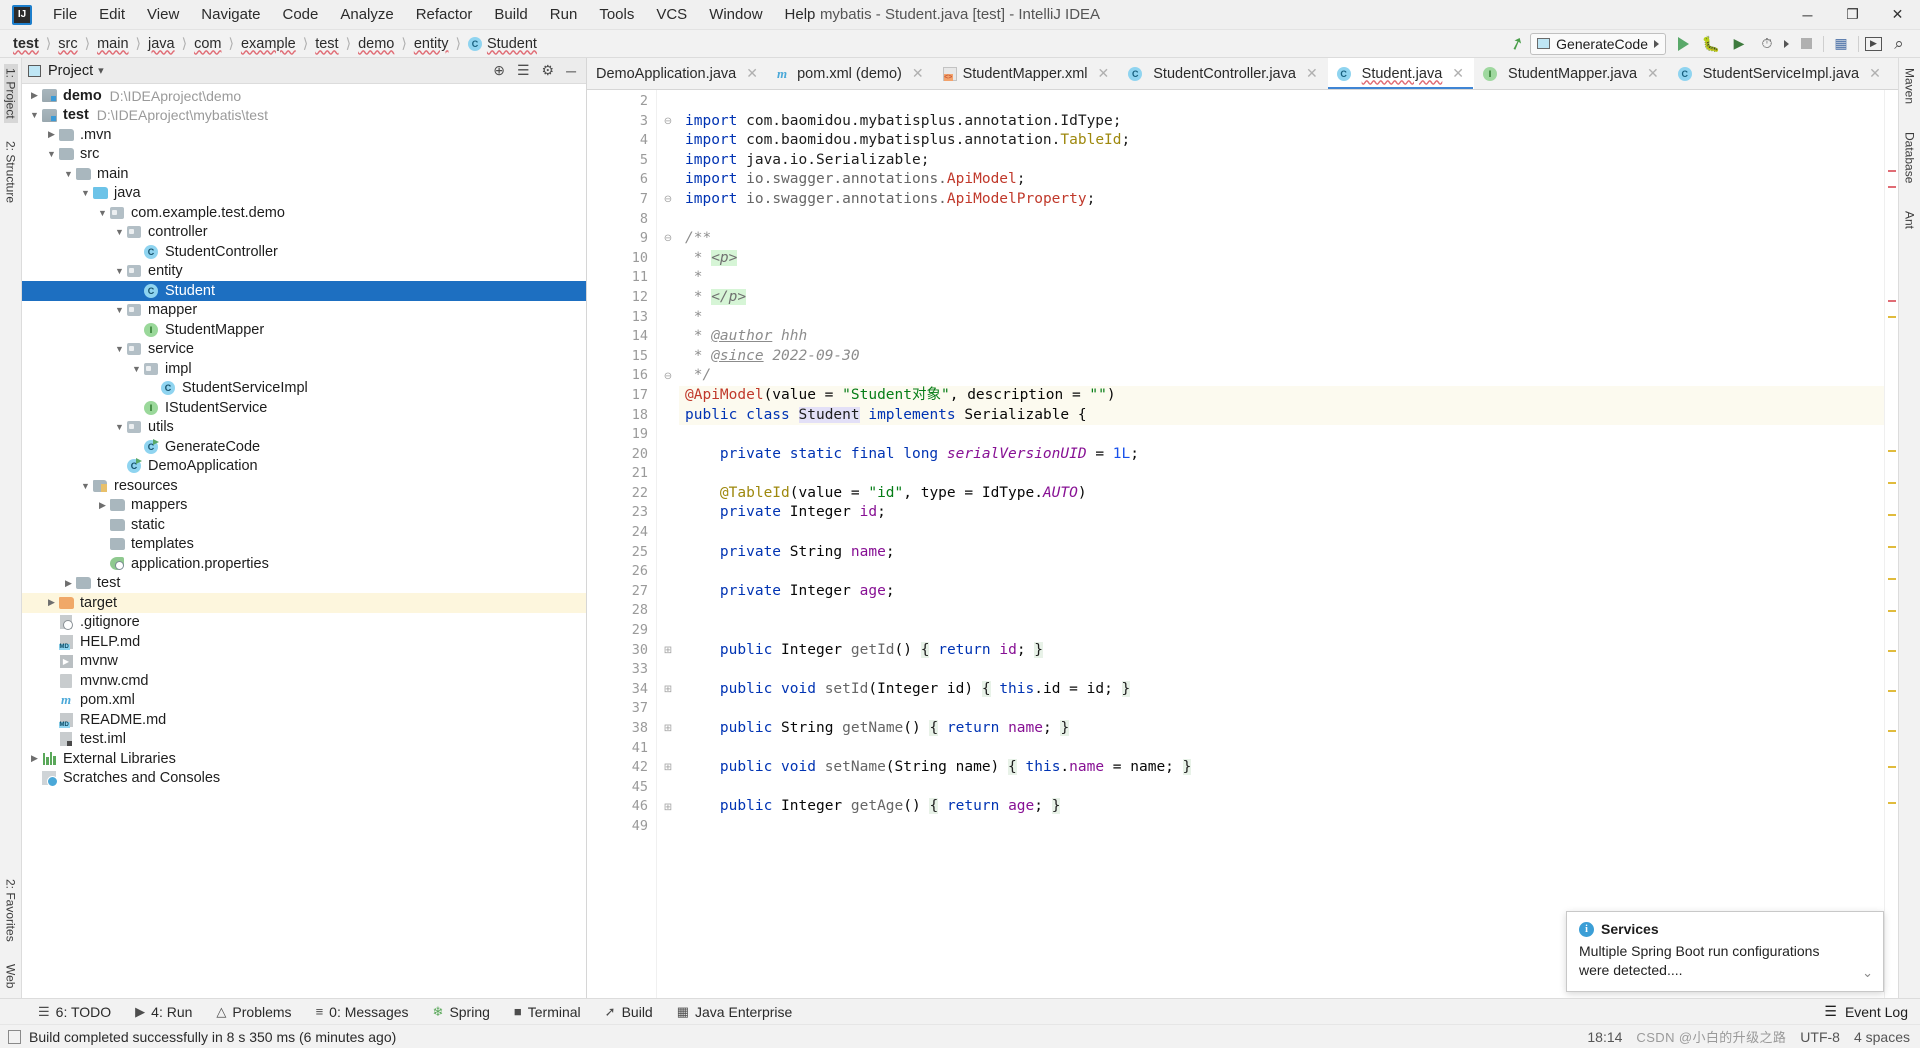  I want to click on tree-node-mvnw-cmd: ▶mvnw.cmd, so click(304, 681).